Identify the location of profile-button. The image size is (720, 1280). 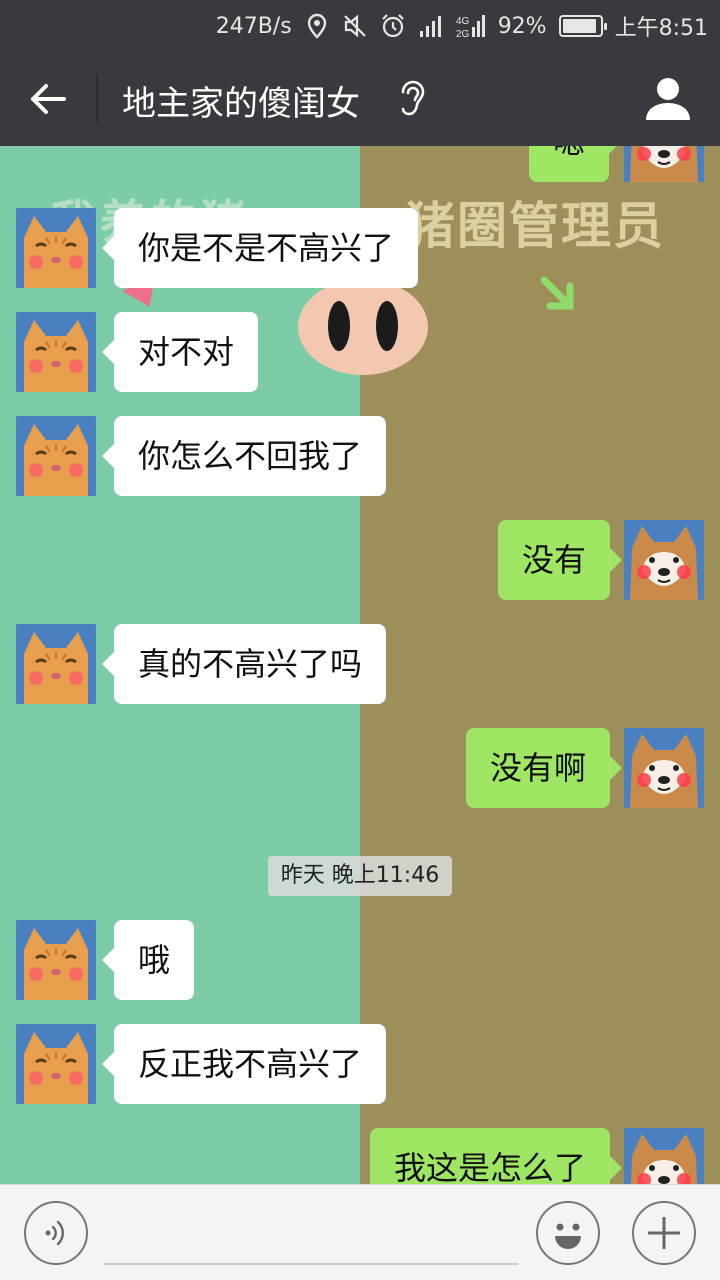
(668, 98).